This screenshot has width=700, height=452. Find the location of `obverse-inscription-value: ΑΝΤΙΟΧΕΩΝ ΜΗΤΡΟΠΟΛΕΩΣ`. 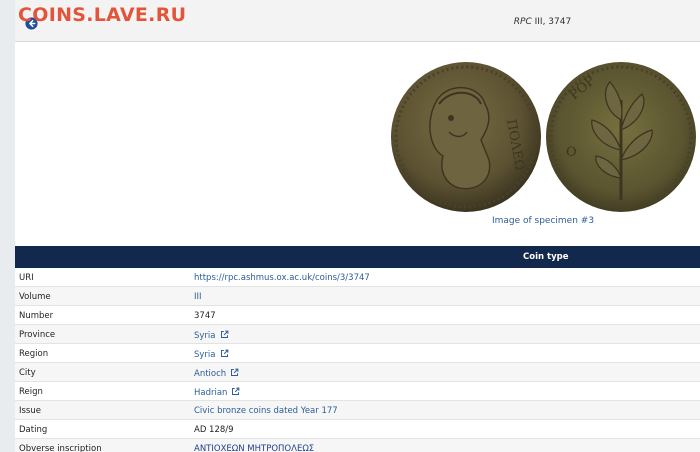

obverse-inscription-value: ΑΝΤΙΟΧΕΩΝ ΜΗΤΡΟΠΟΛΕΩΣ is located at coordinates (254, 448).